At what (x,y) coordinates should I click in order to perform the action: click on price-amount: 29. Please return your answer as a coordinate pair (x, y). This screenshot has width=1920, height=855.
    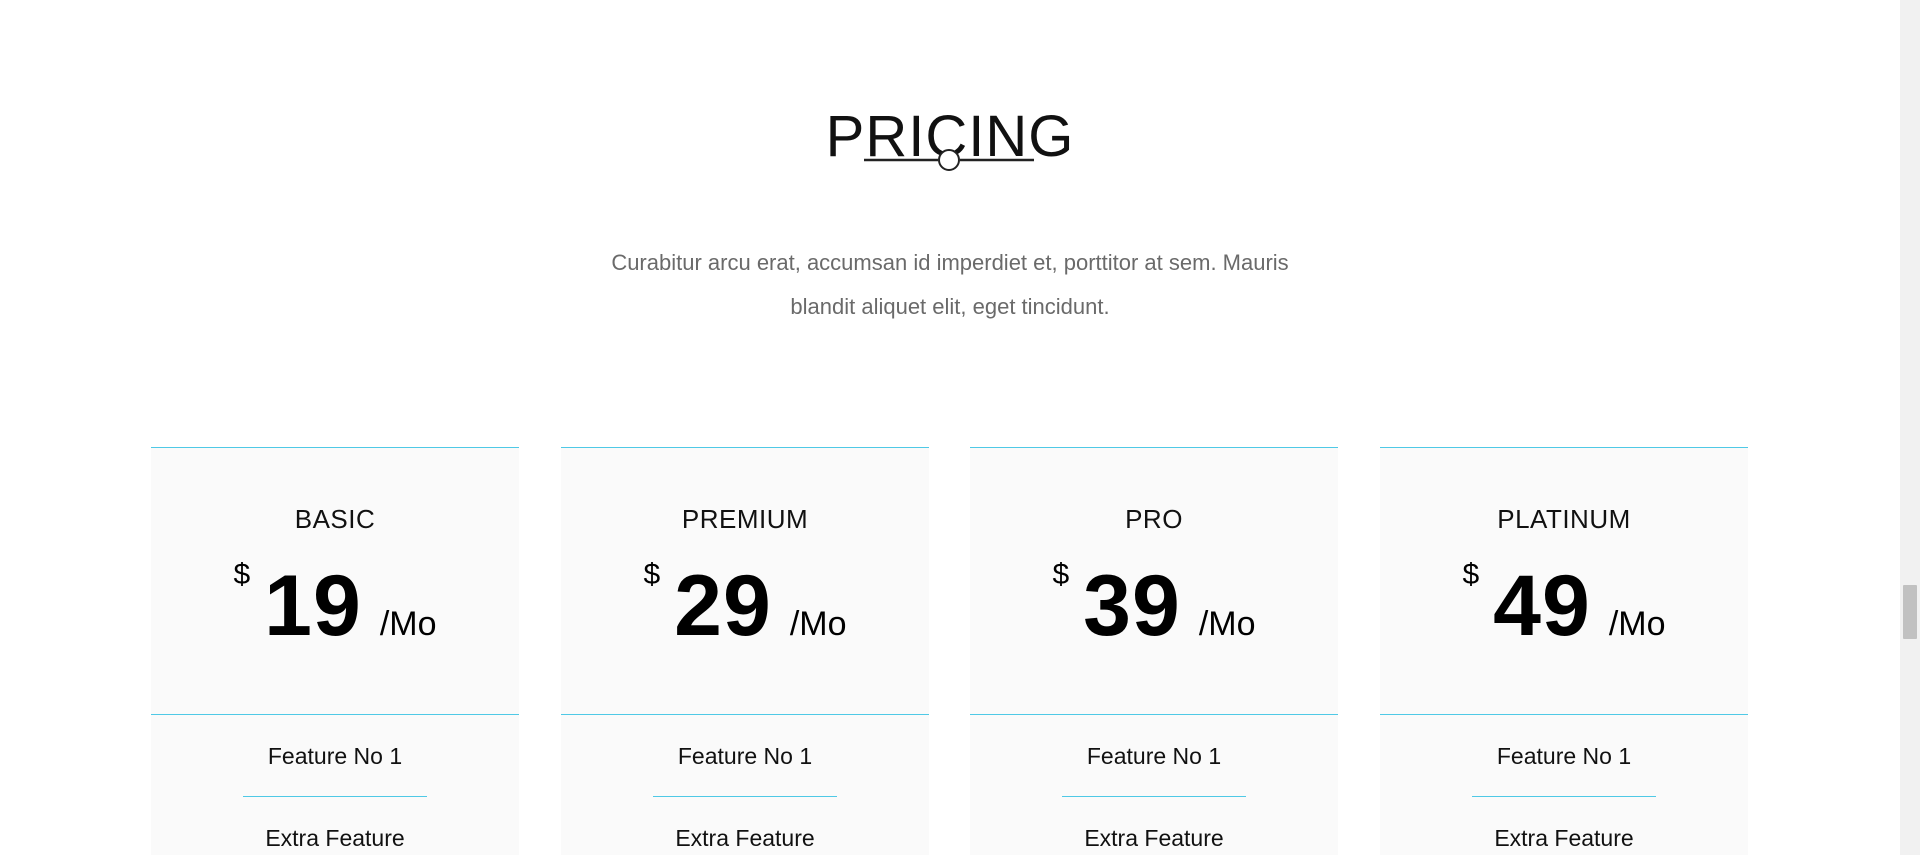
    Looking at the image, I should click on (723, 606).